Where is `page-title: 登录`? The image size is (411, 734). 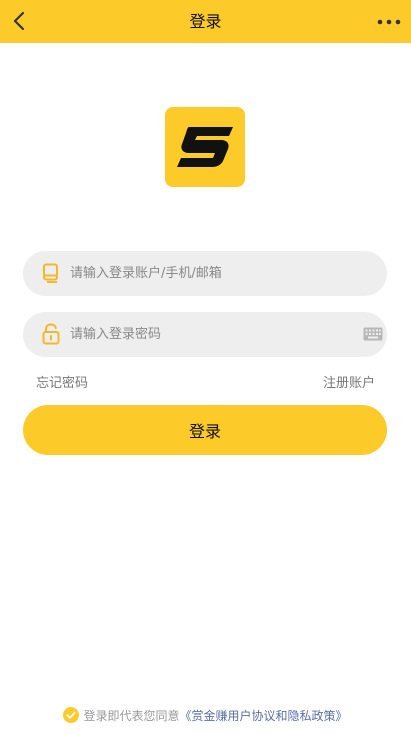 page-title: 登录 is located at coordinates (205, 21).